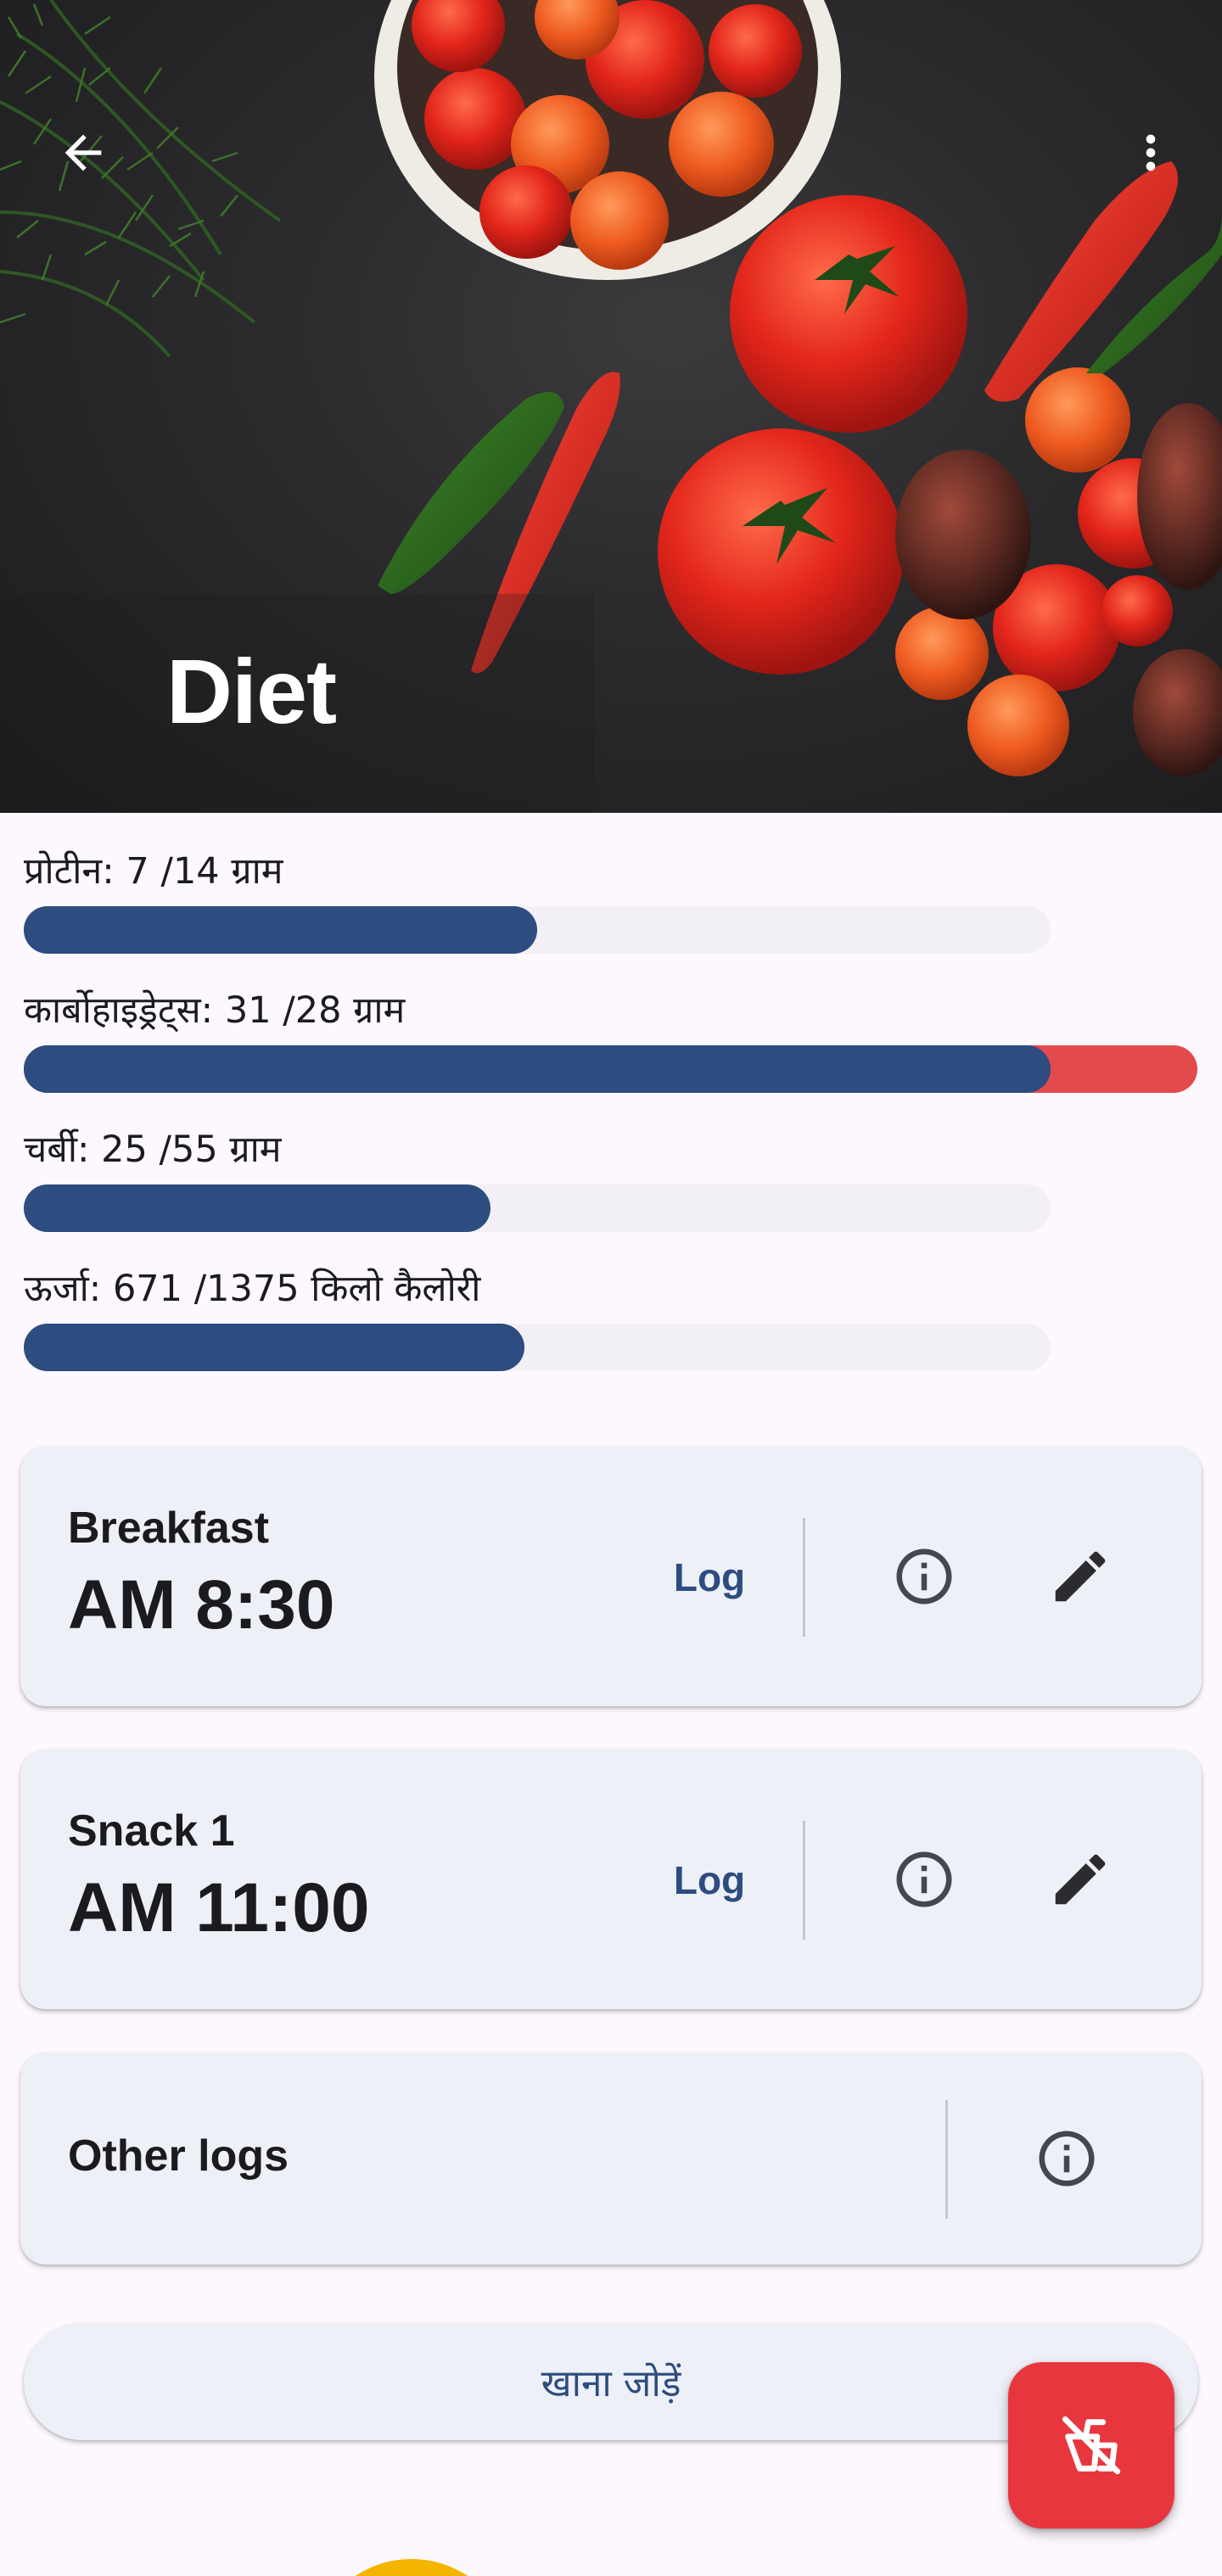 This screenshot has width=1222, height=2576. I want to click on bottom-peek-shape, so click(411, 2568).